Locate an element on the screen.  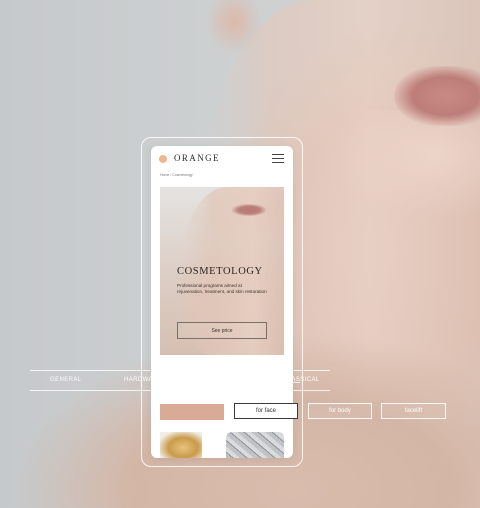
mobile-header: ORANGE is located at coordinates (222, 159).